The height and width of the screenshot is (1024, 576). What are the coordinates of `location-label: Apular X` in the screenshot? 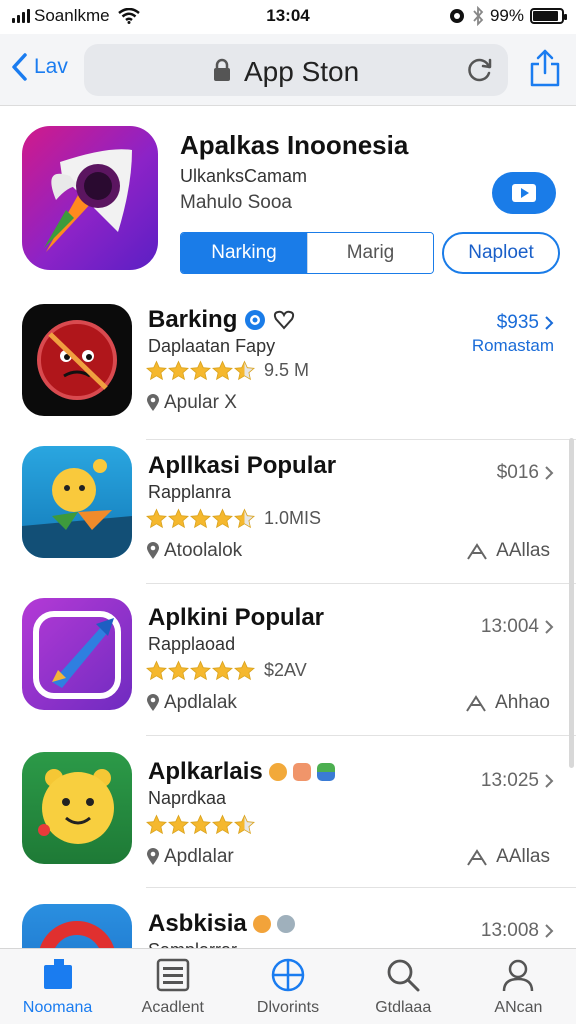 It's located at (200, 402).